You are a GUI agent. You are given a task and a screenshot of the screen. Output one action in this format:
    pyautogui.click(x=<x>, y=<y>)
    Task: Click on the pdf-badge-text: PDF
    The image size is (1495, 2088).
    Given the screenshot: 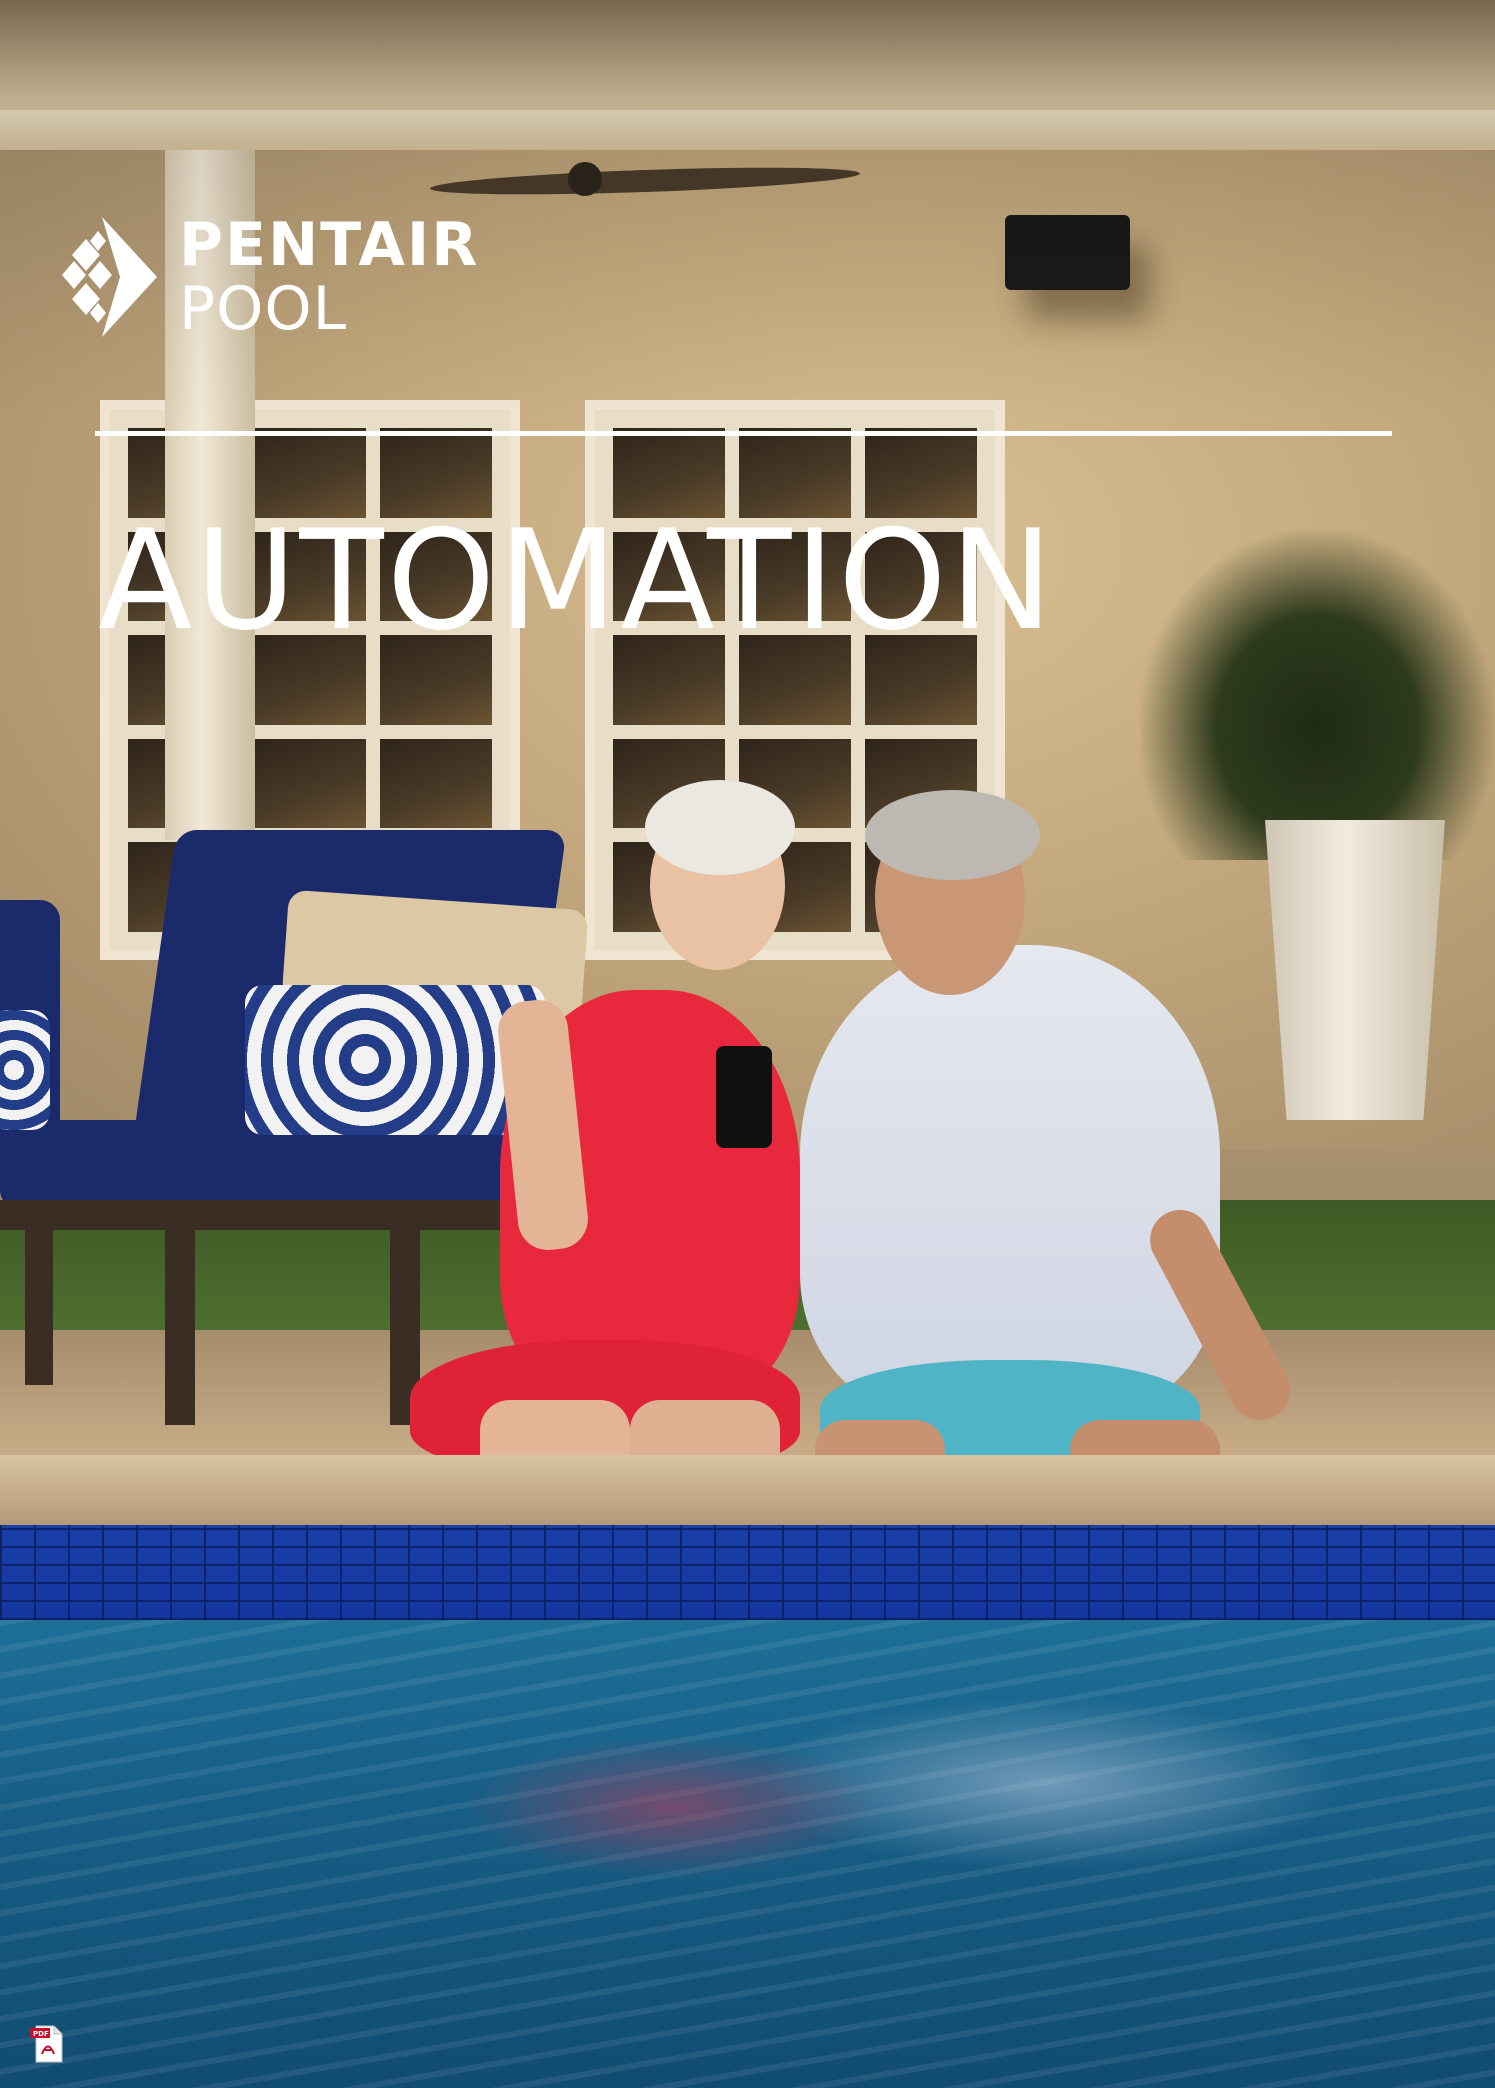 What is the action you would take?
    pyautogui.click(x=41, y=2034)
    